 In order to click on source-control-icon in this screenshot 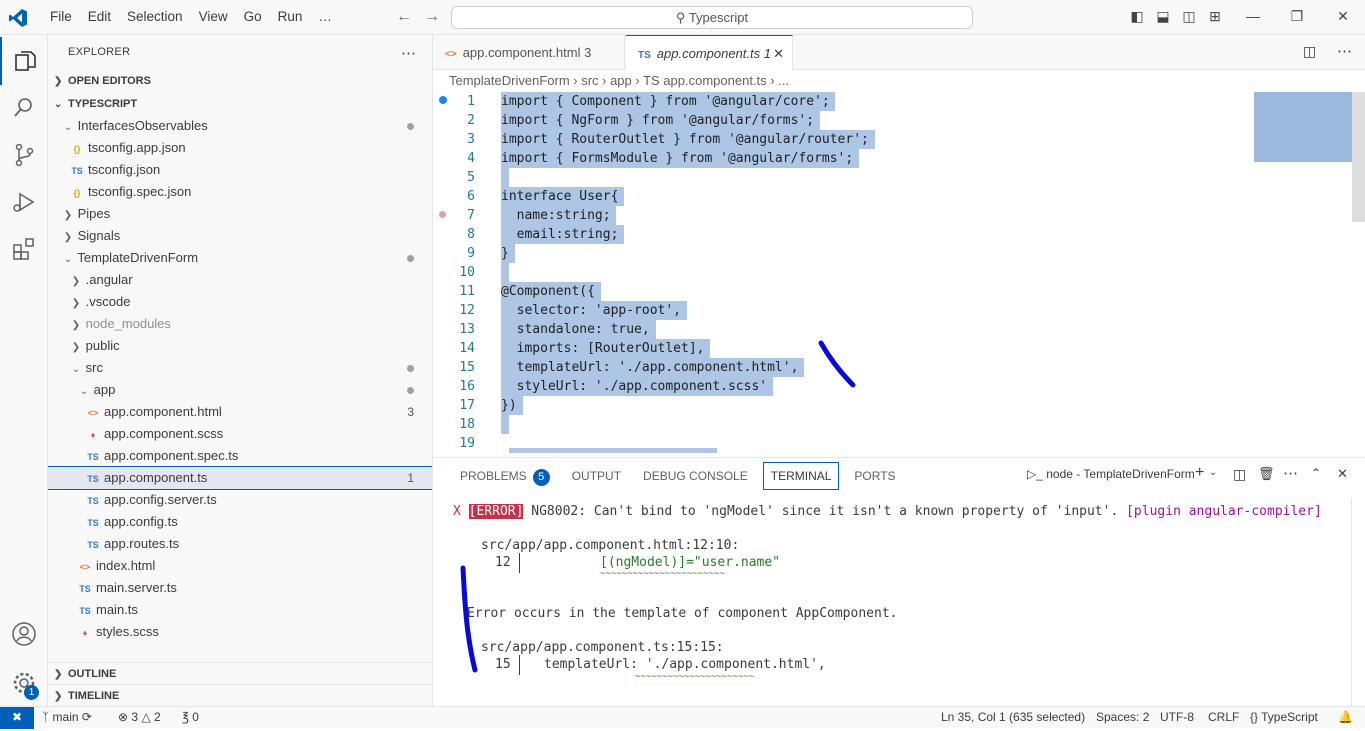, I will do `click(24, 155)`.